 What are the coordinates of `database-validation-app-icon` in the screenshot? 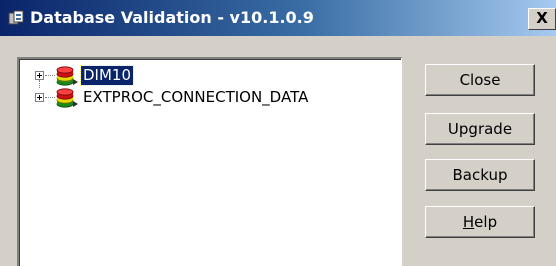 It's located at (16, 17).